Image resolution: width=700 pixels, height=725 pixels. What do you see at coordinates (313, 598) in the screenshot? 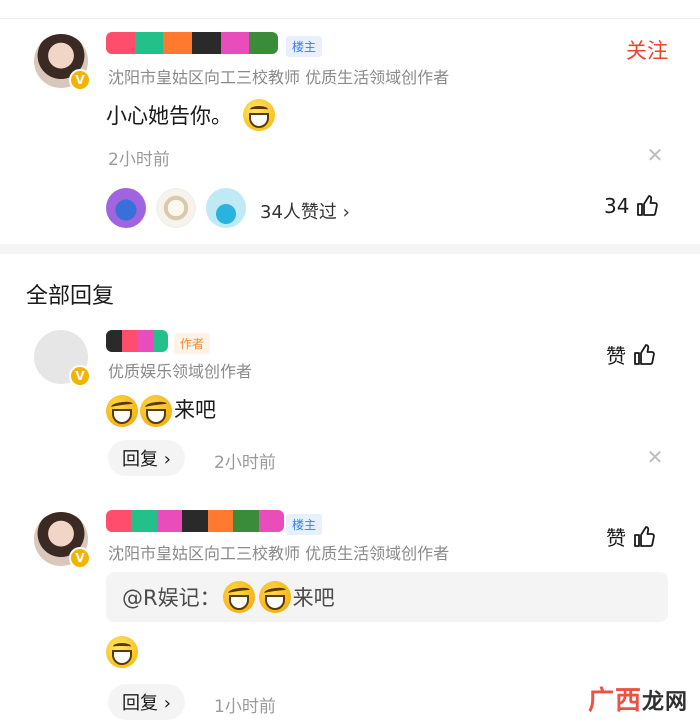
I see `quote-text: 来吧` at bounding box center [313, 598].